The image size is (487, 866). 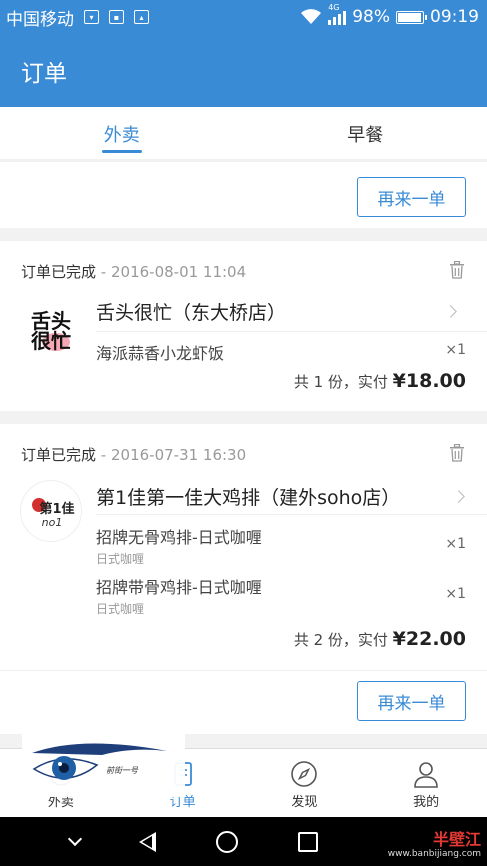 I want to click on shop-logo: 第1佳 no1, so click(x=51, y=511).